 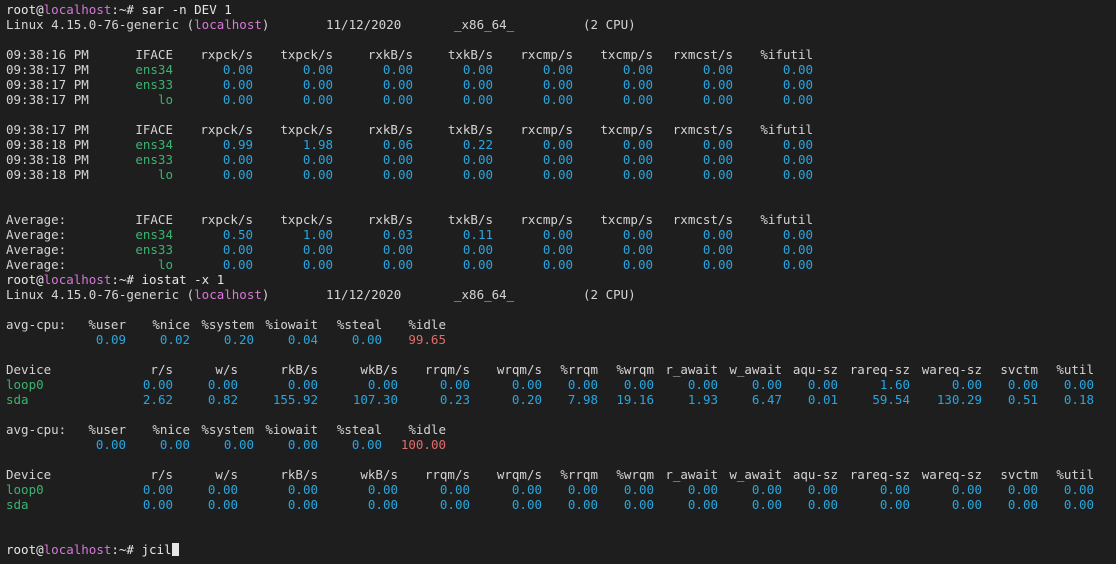 What do you see at coordinates (137, 294) in the screenshot?
I see `kernel-info: Linux 4.15.0-76-generic (localhost)` at bounding box center [137, 294].